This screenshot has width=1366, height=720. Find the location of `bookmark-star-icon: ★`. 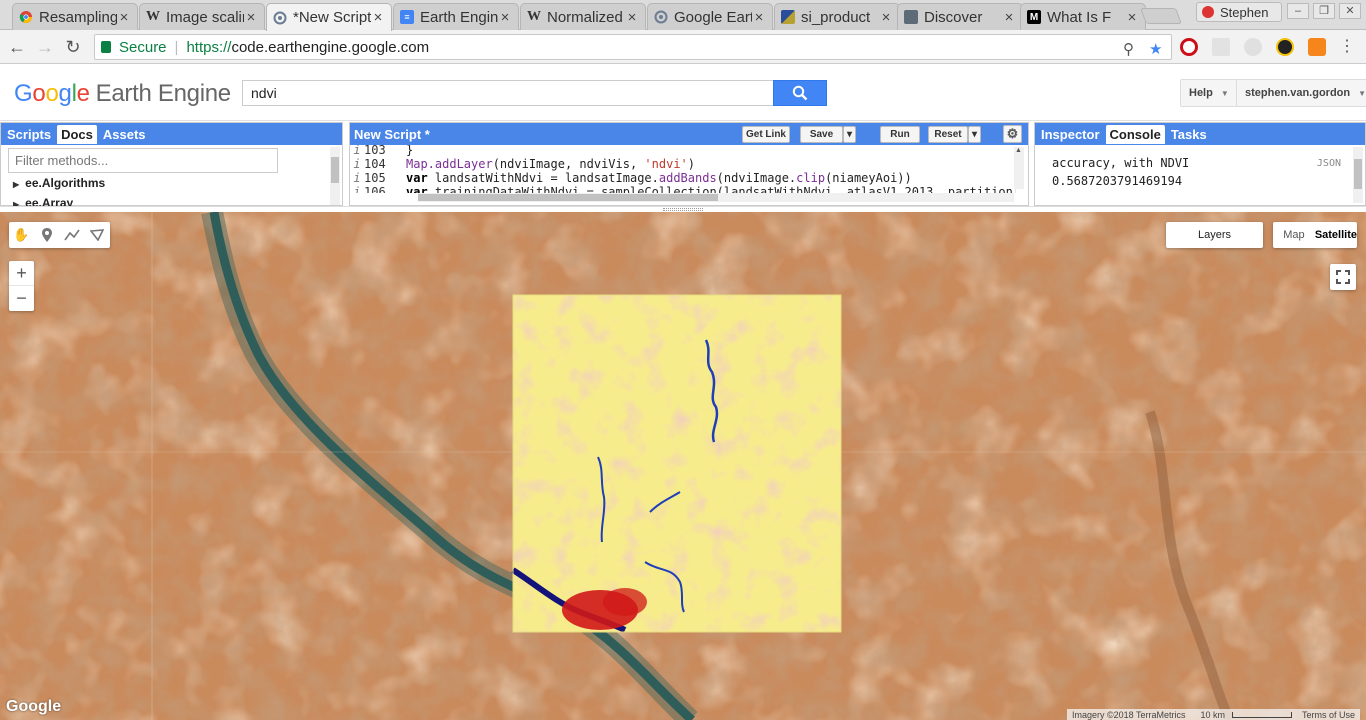

bookmark-star-icon: ★ is located at coordinates (1155, 49).